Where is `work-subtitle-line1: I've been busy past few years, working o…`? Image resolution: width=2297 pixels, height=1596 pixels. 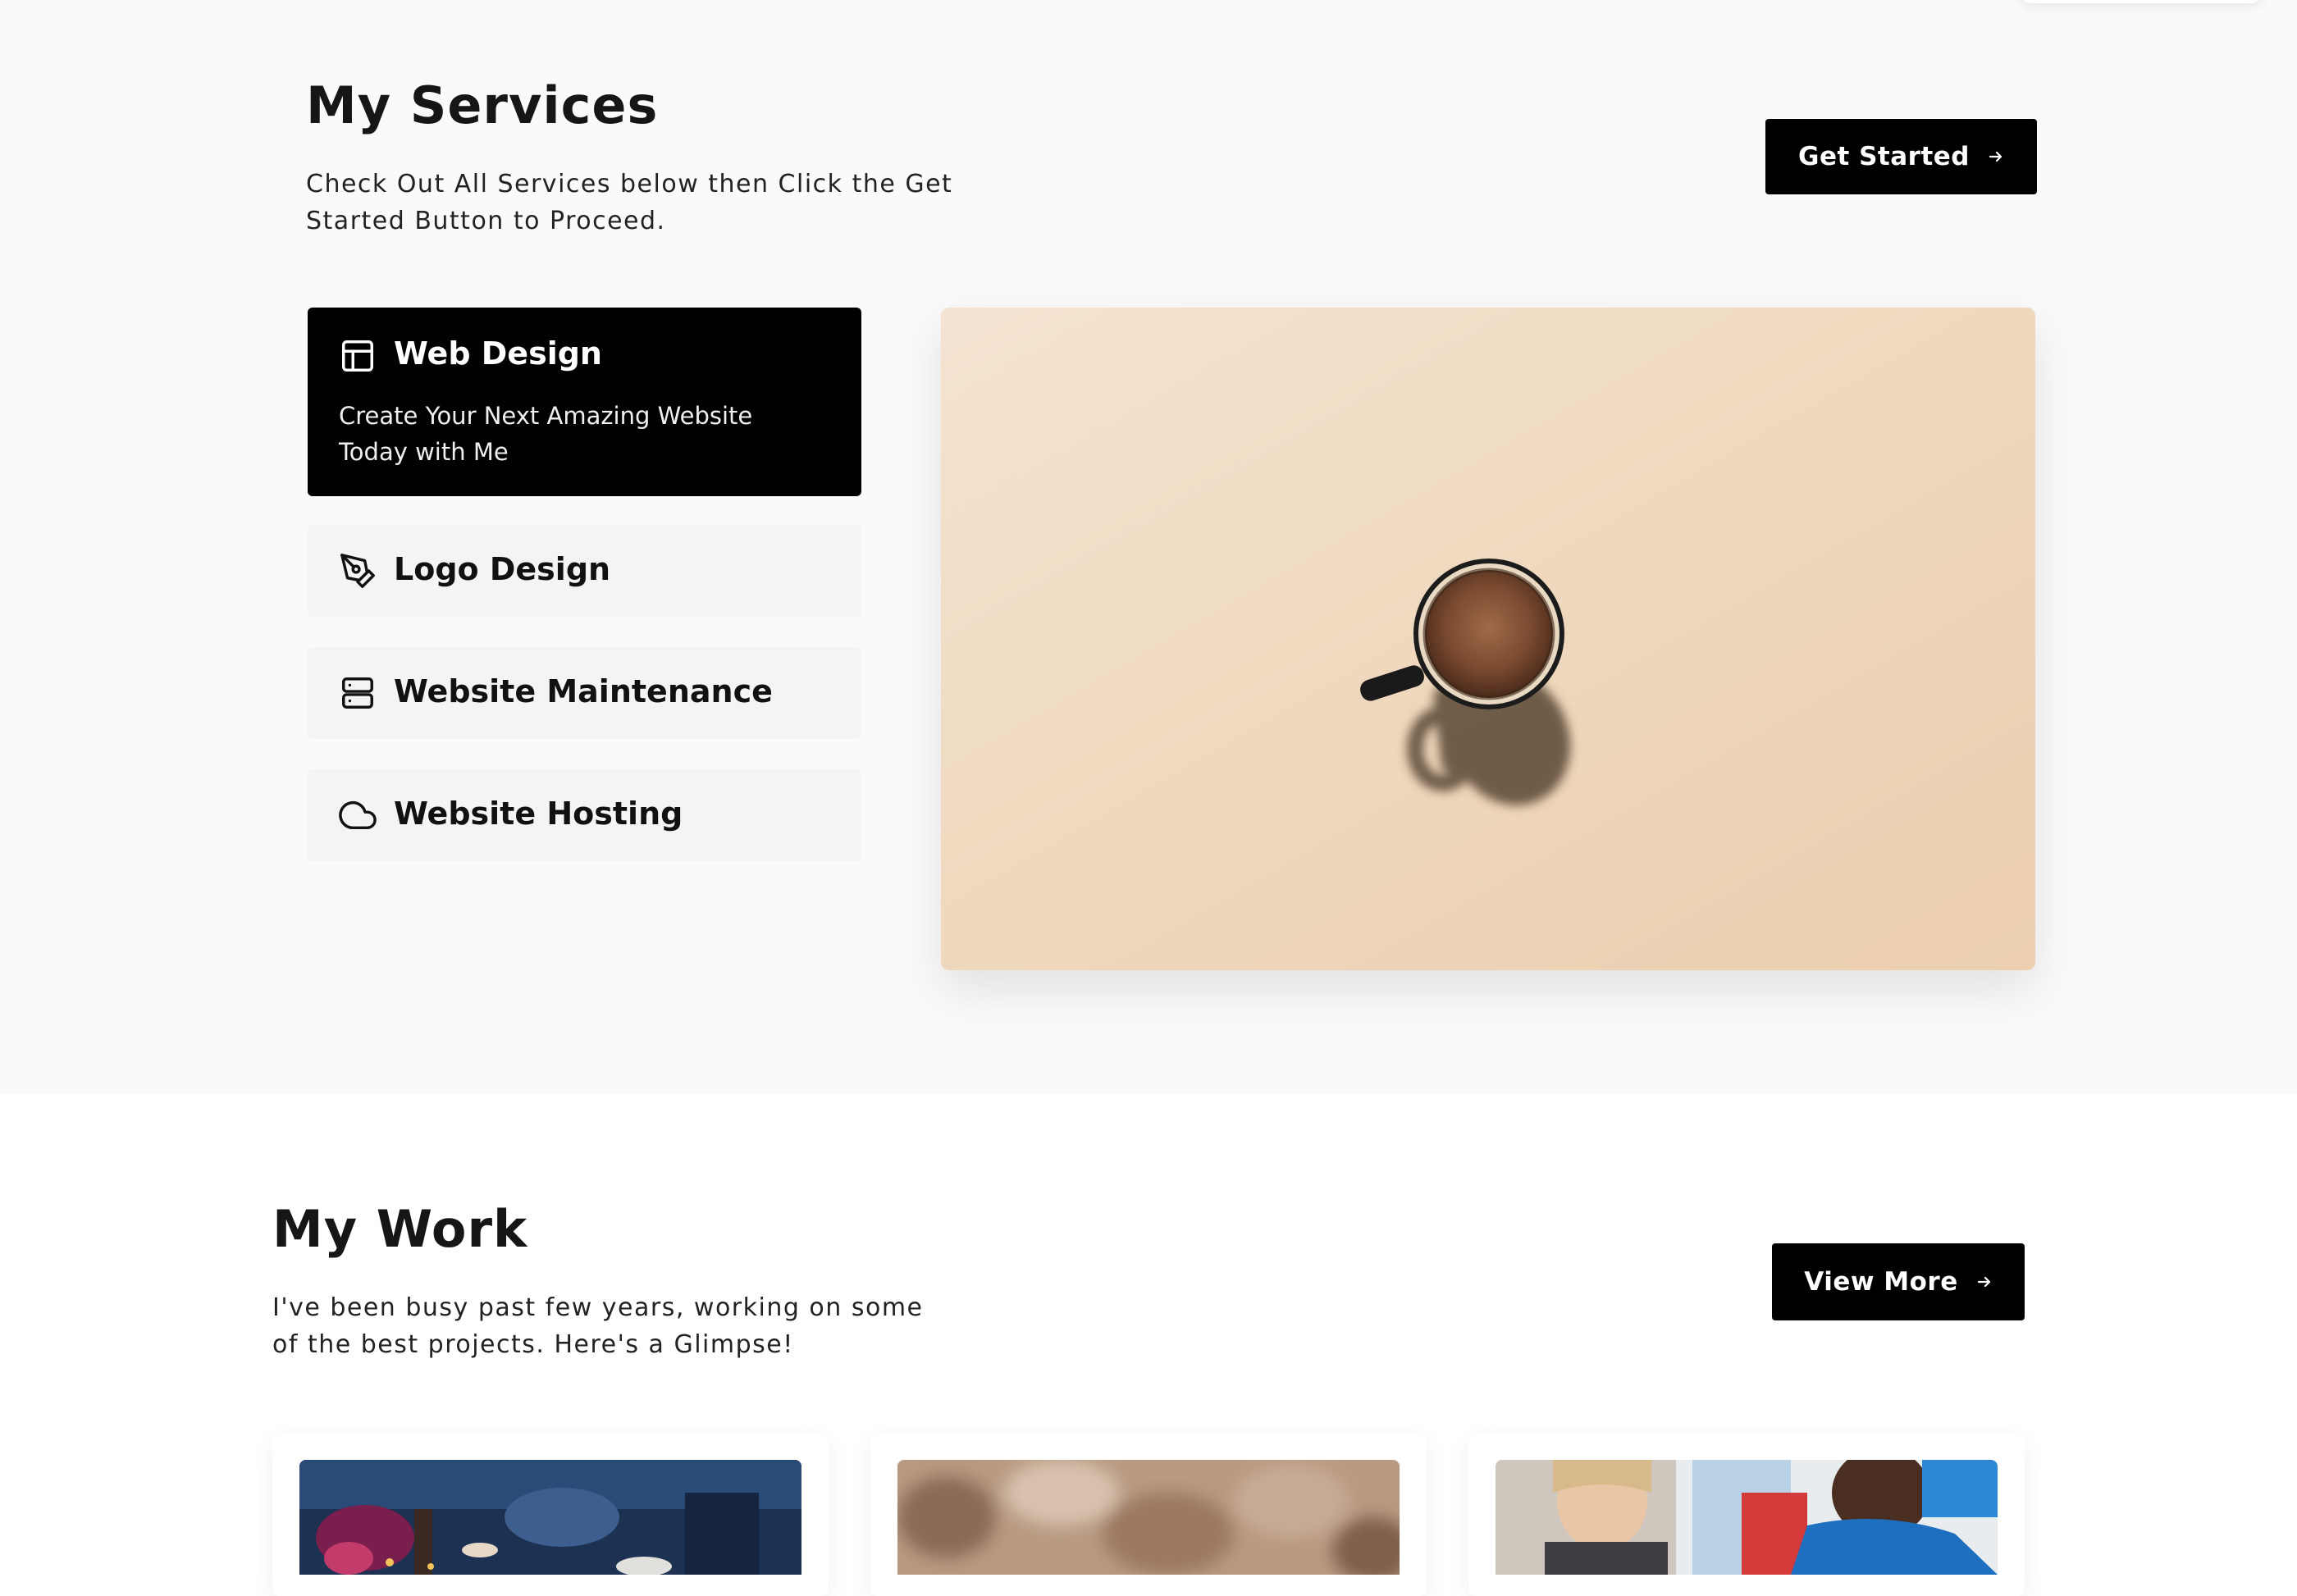 work-subtitle-line1: I've been busy past few years, working o… is located at coordinates (598, 1307).